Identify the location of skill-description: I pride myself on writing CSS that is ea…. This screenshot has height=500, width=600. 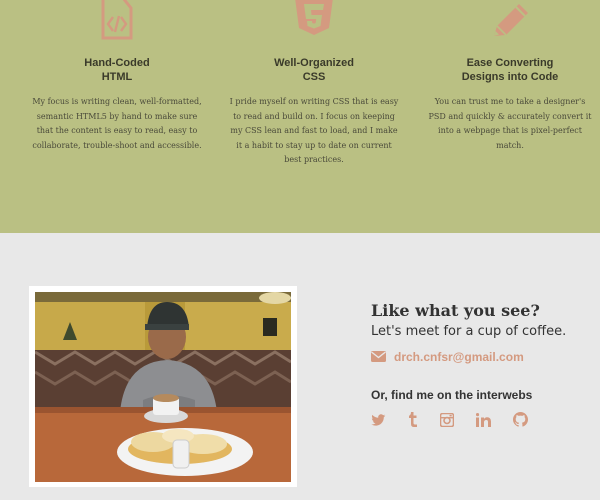
(314, 131).